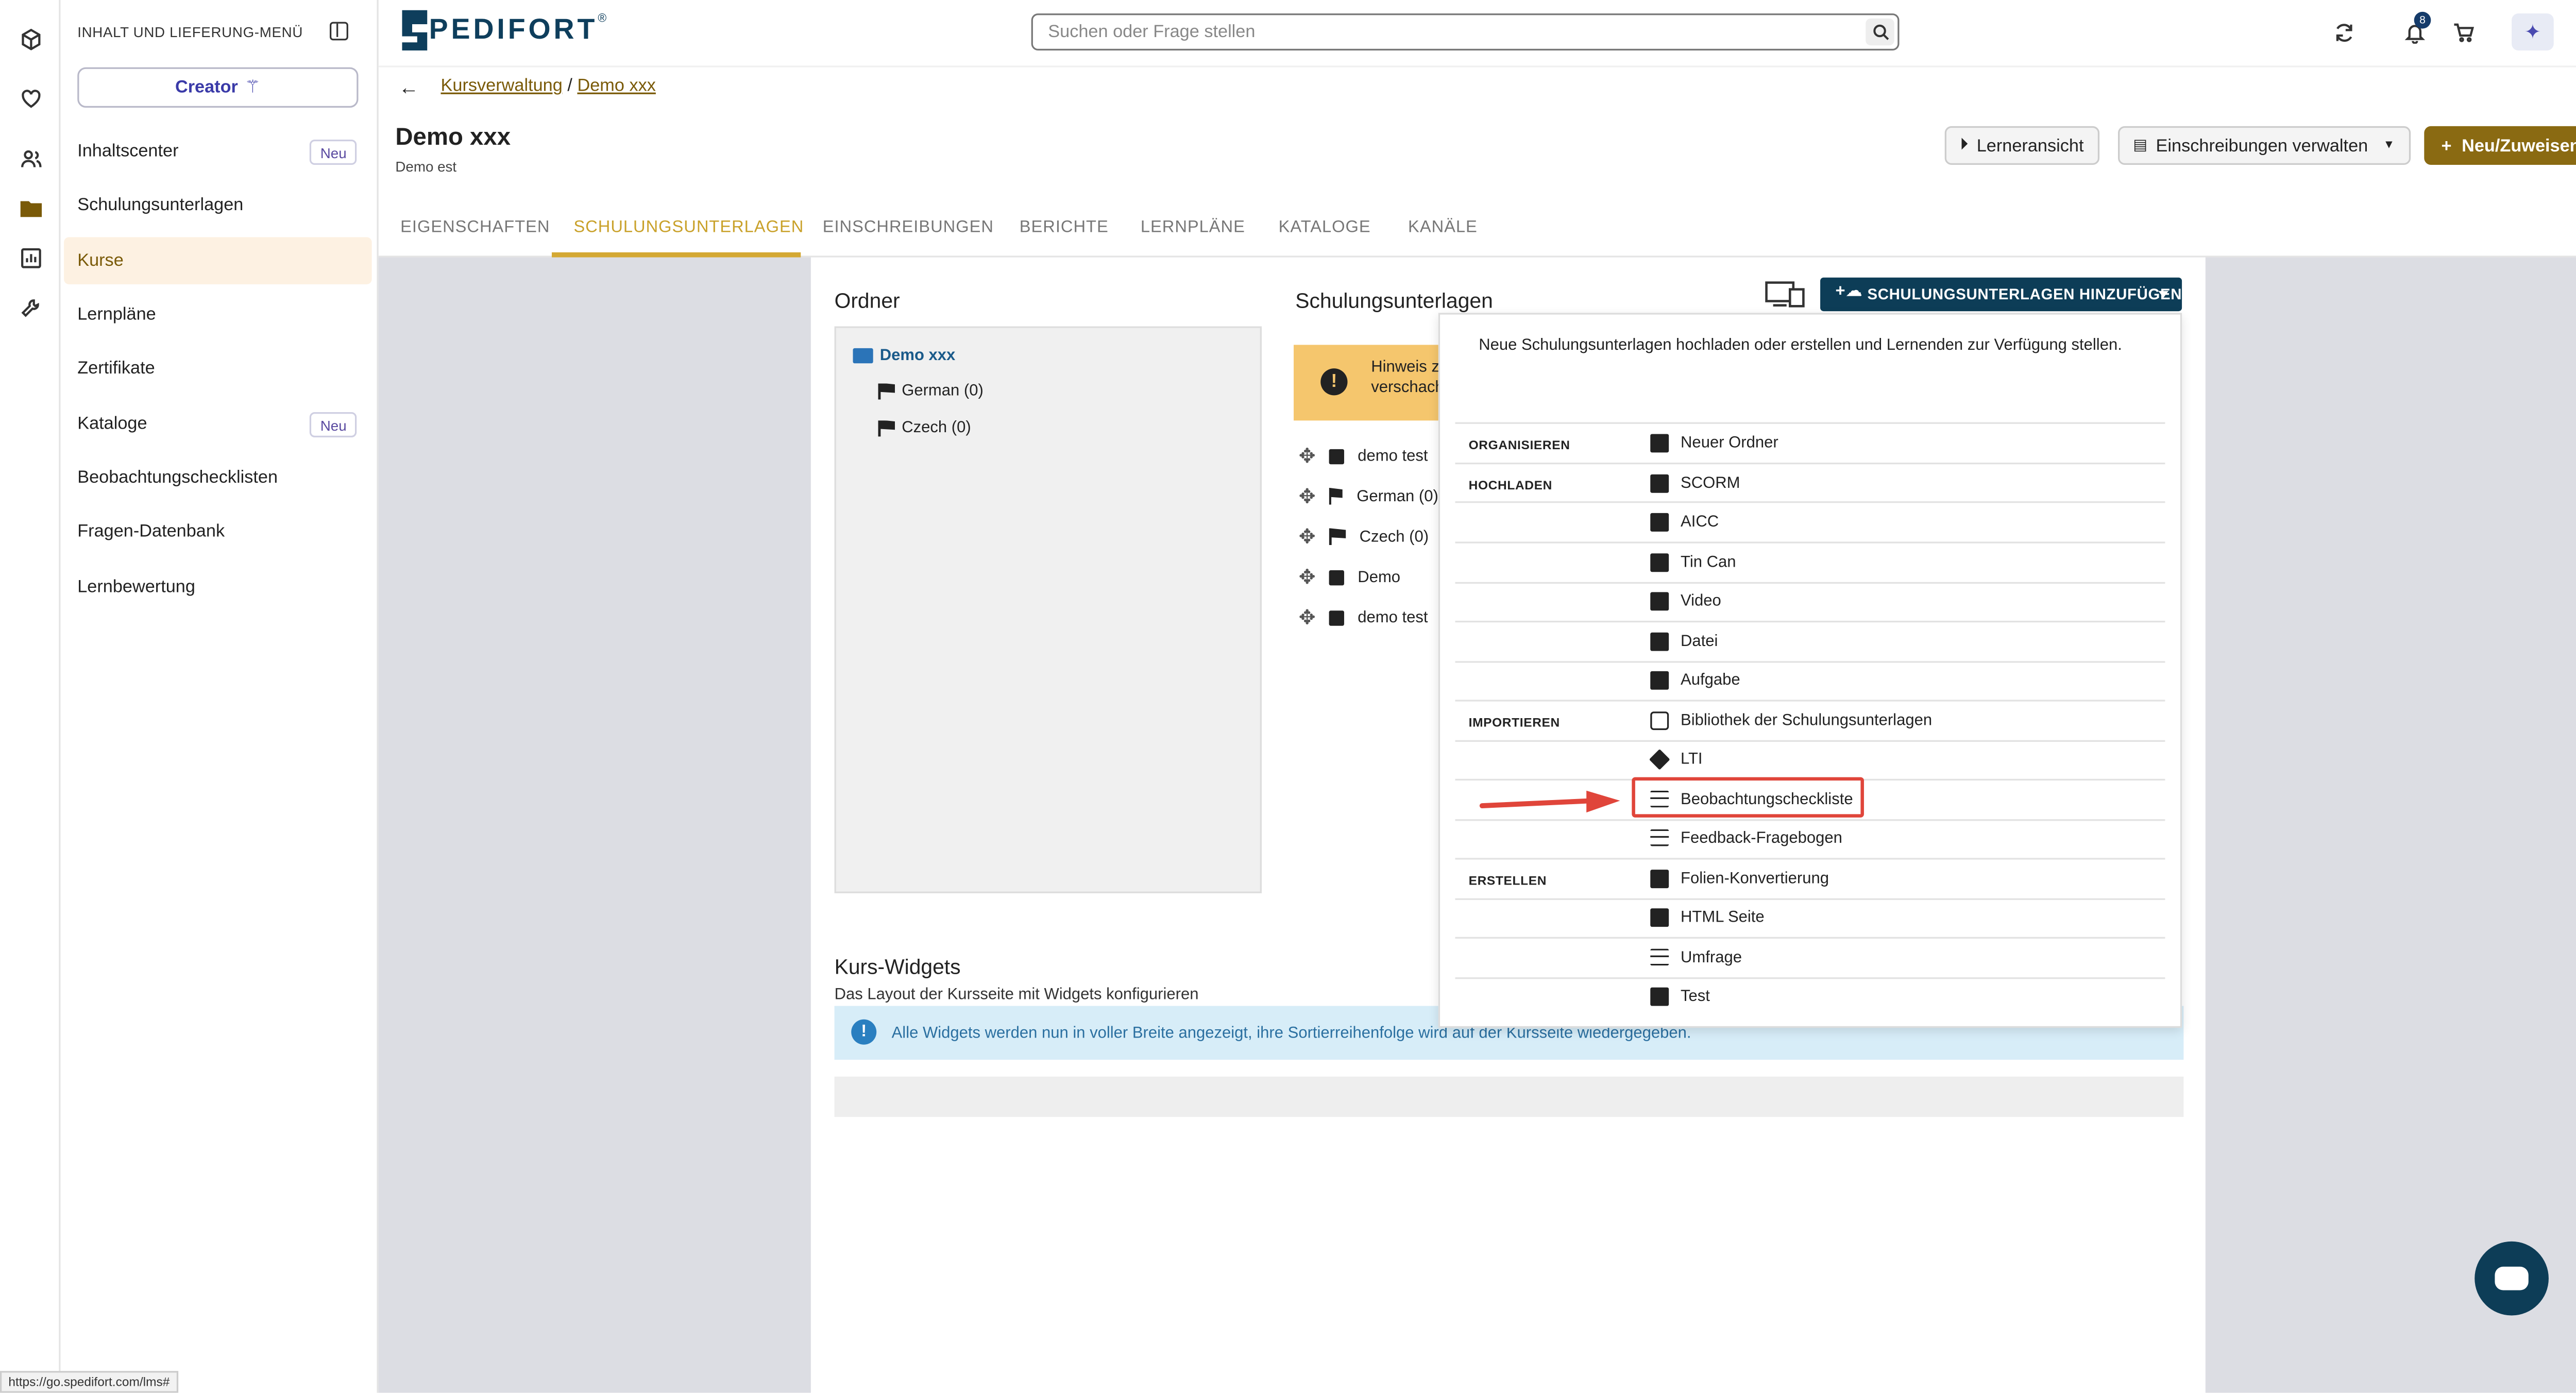 The image size is (2576, 1393). Describe the element at coordinates (908, 227) in the screenshot. I see `tab-einschreibungen: EINSCHREIBUNGEN` at that location.